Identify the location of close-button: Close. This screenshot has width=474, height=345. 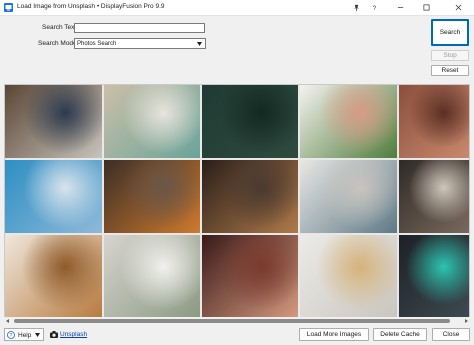
(451, 334).